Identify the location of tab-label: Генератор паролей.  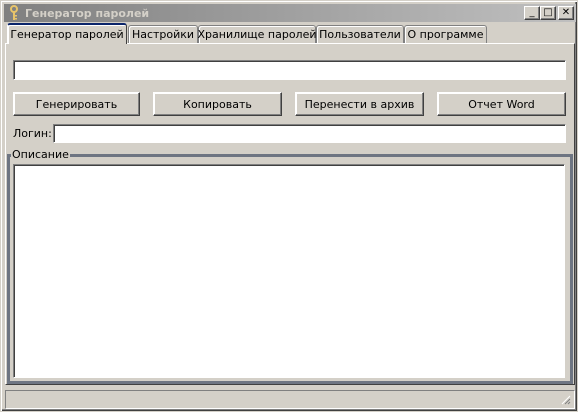
(67, 34).